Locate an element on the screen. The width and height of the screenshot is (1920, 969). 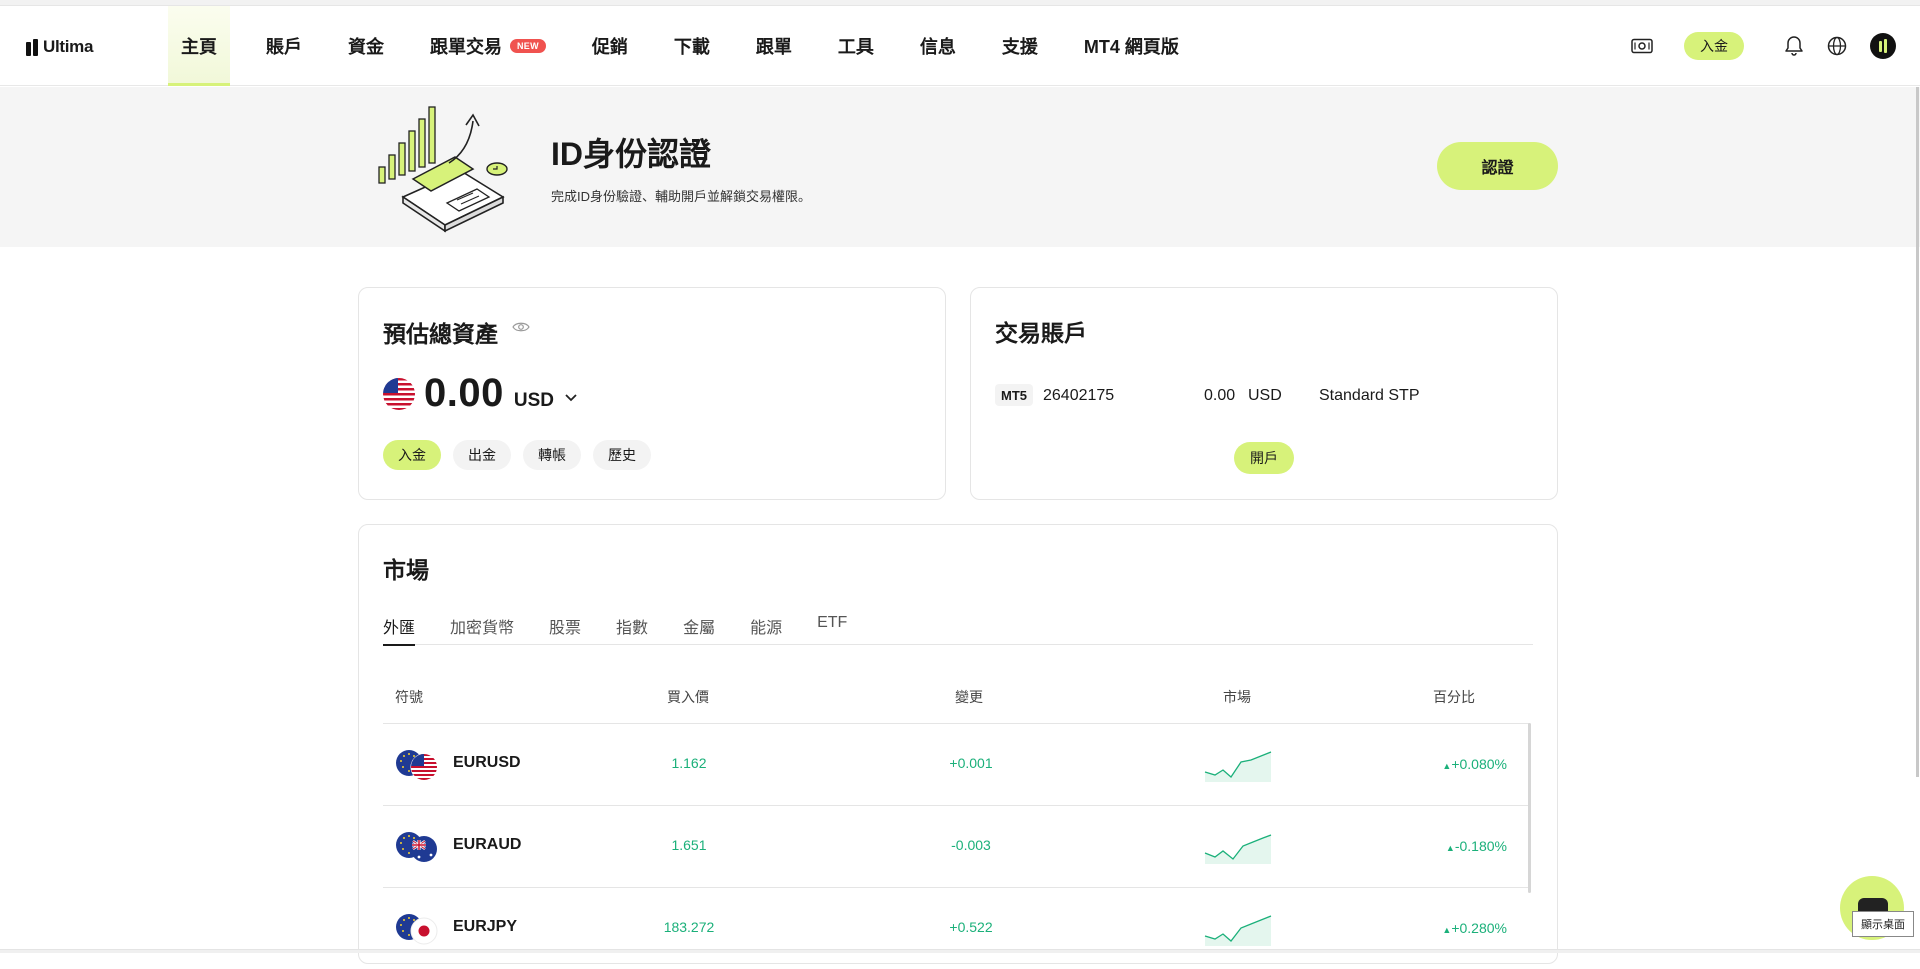
percent-change: ▲+0.280% is located at coordinates (1452, 928).